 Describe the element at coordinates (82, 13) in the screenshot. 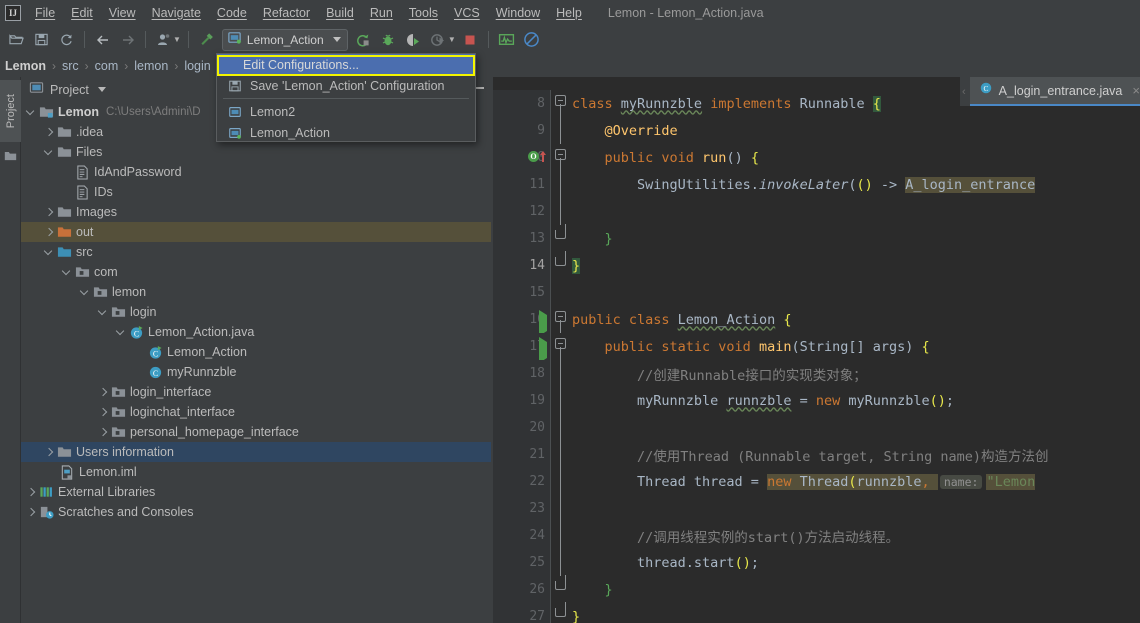

I see `menu-edit: Edit` at that location.